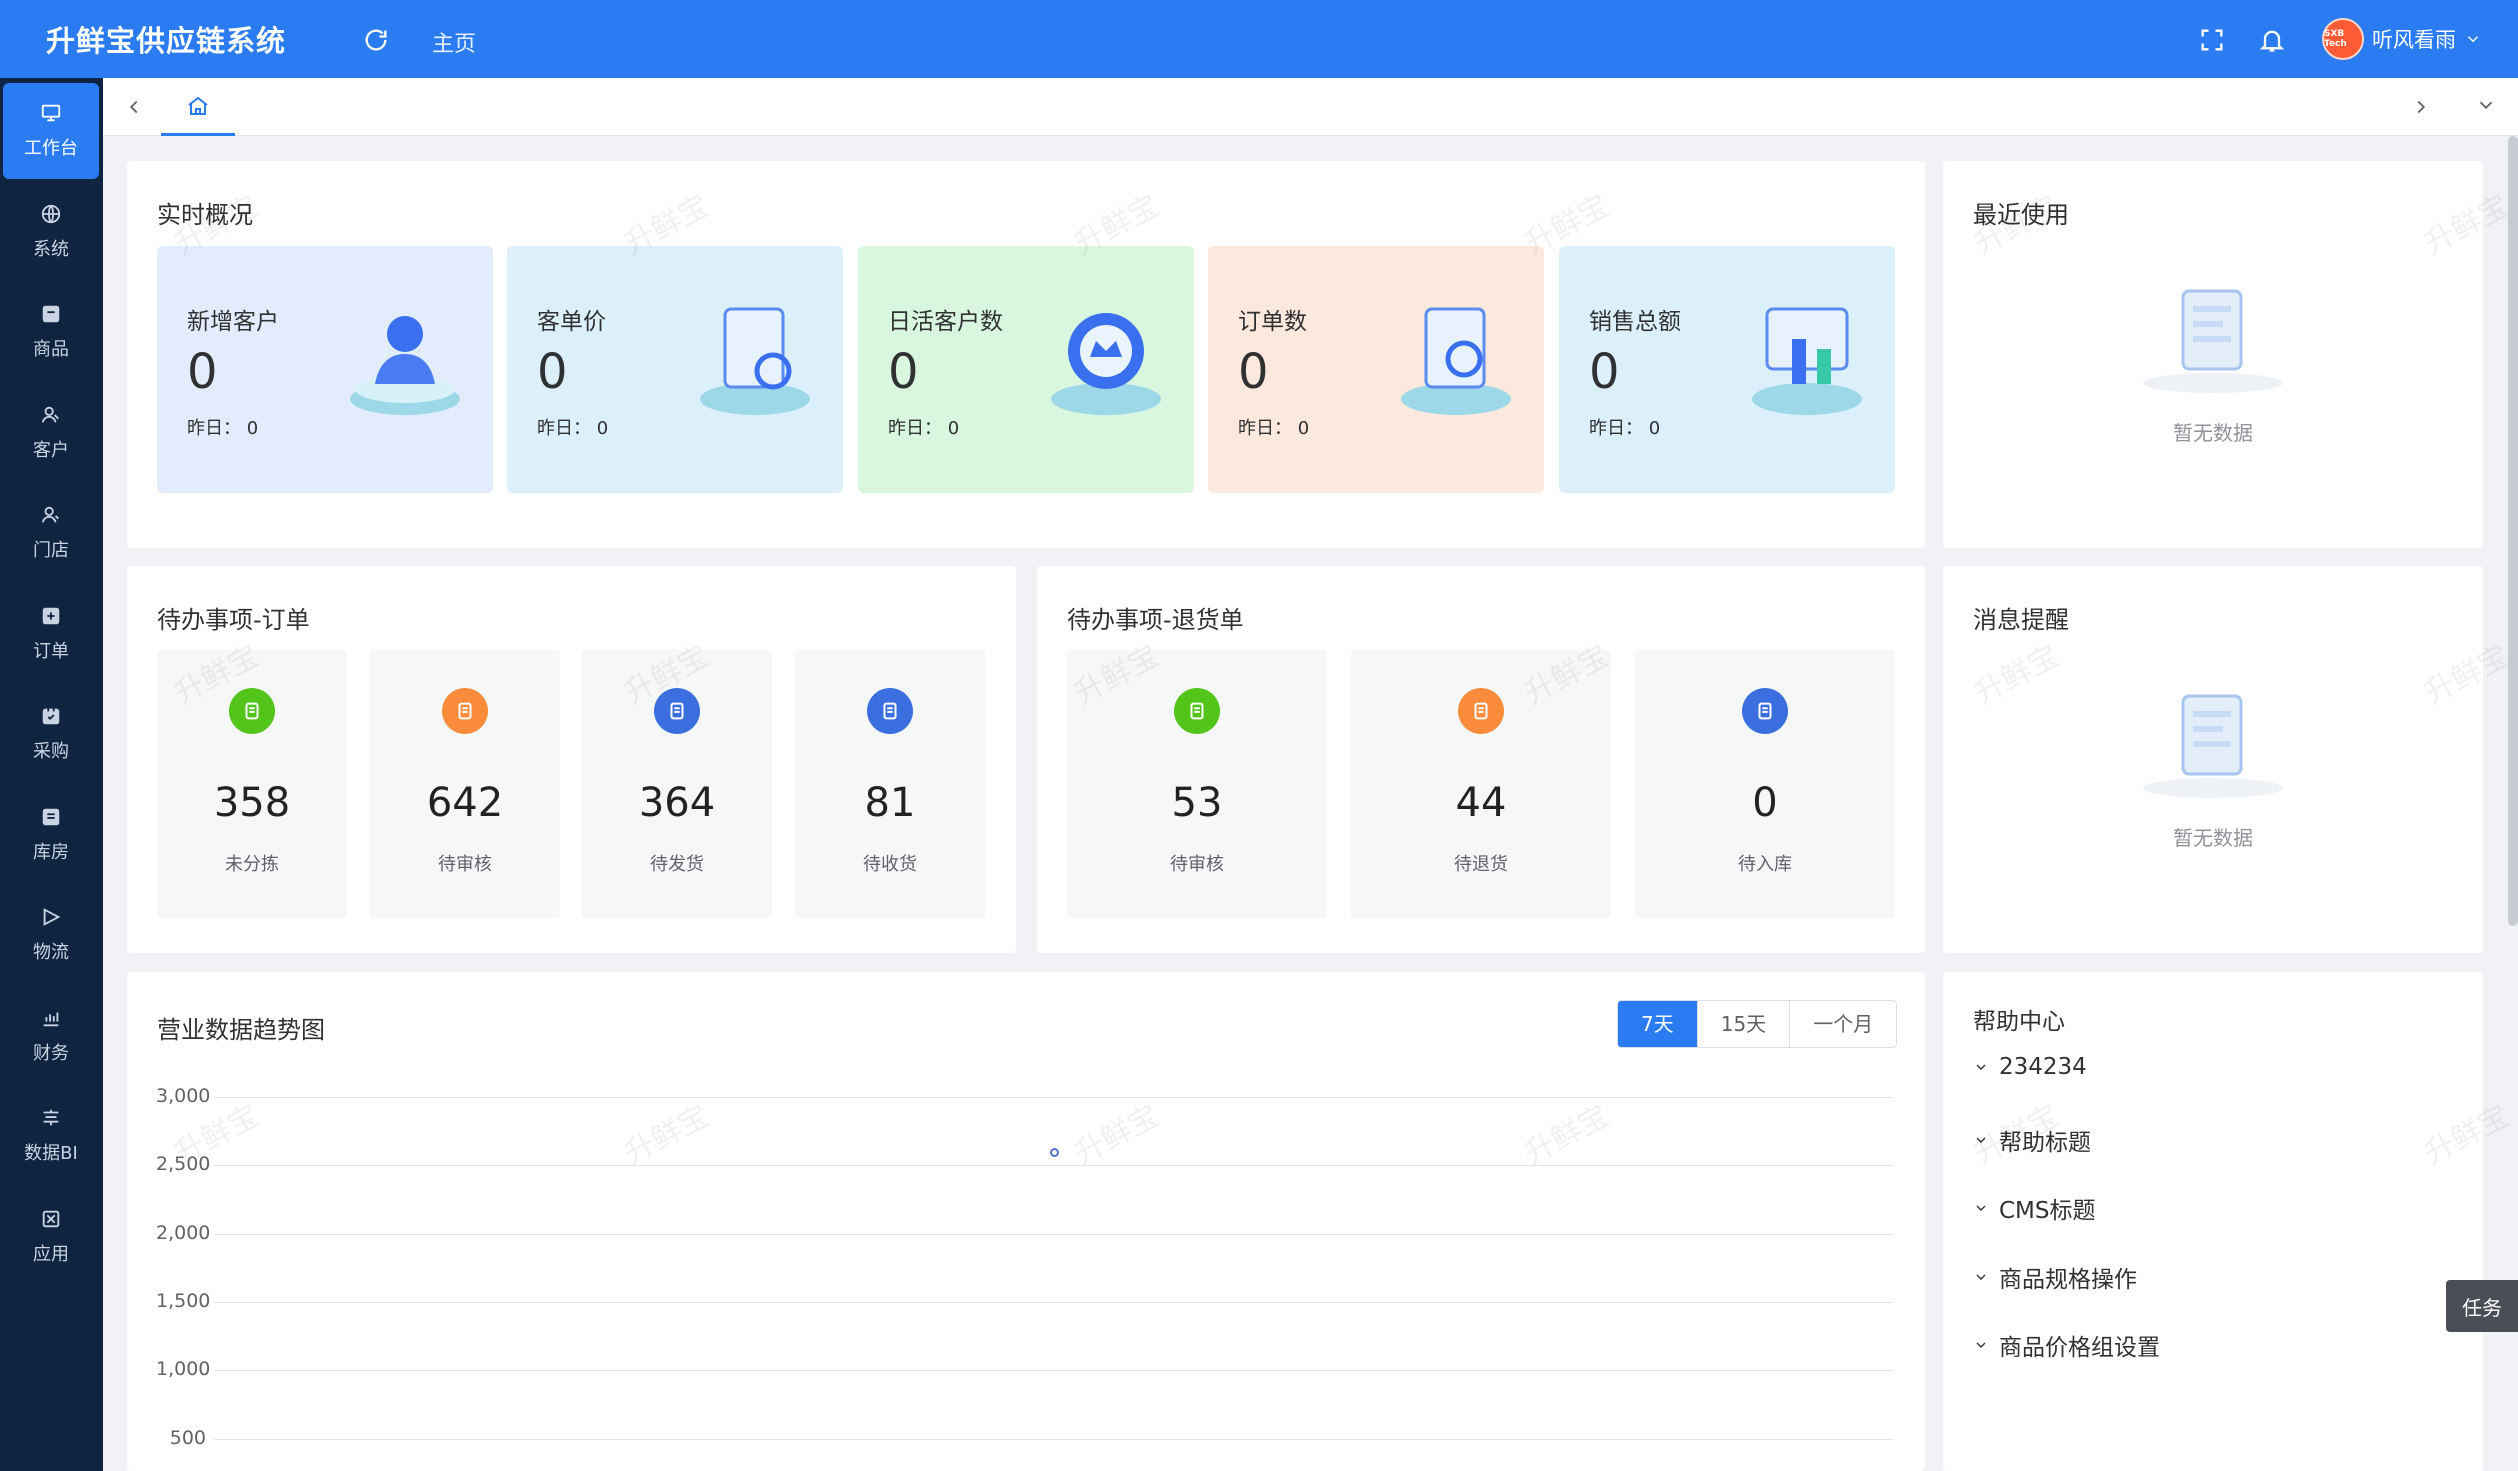 This screenshot has width=2518, height=1471. What do you see at coordinates (2021, 620) in the screenshot?
I see `messages-title: 消息提醒` at bounding box center [2021, 620].